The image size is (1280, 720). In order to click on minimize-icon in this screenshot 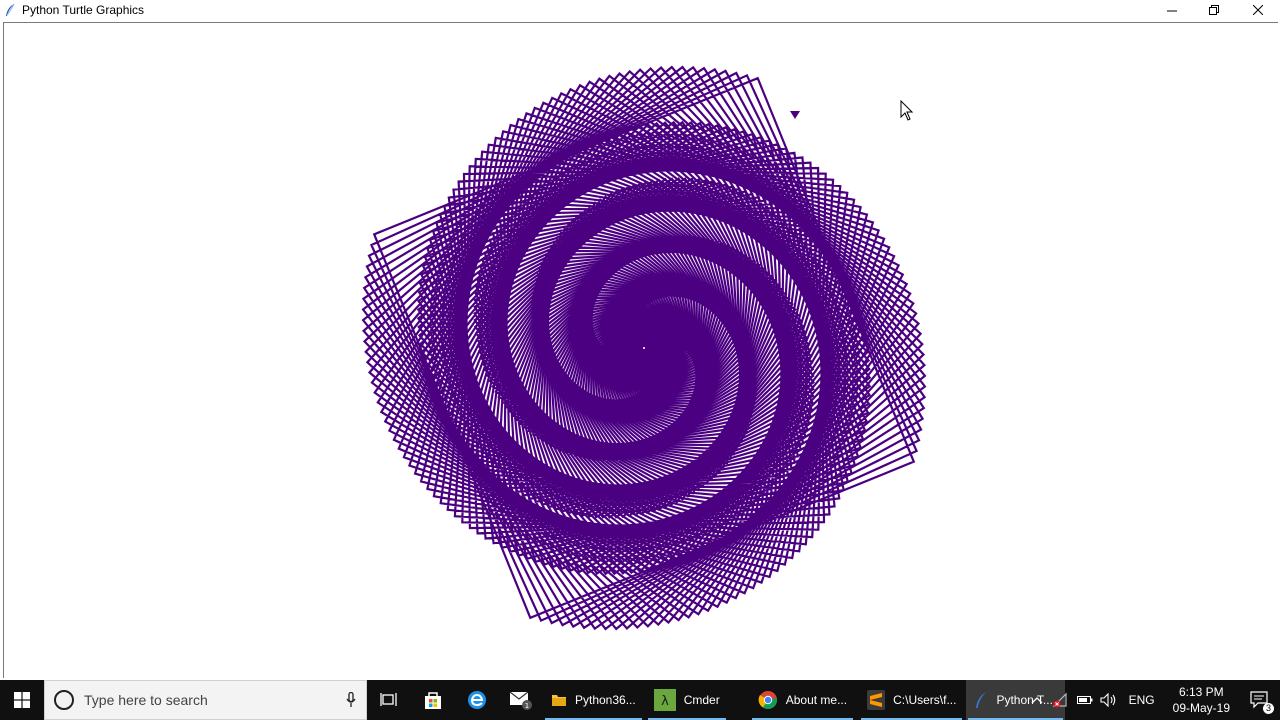, I will do `click(1172, 11)`.